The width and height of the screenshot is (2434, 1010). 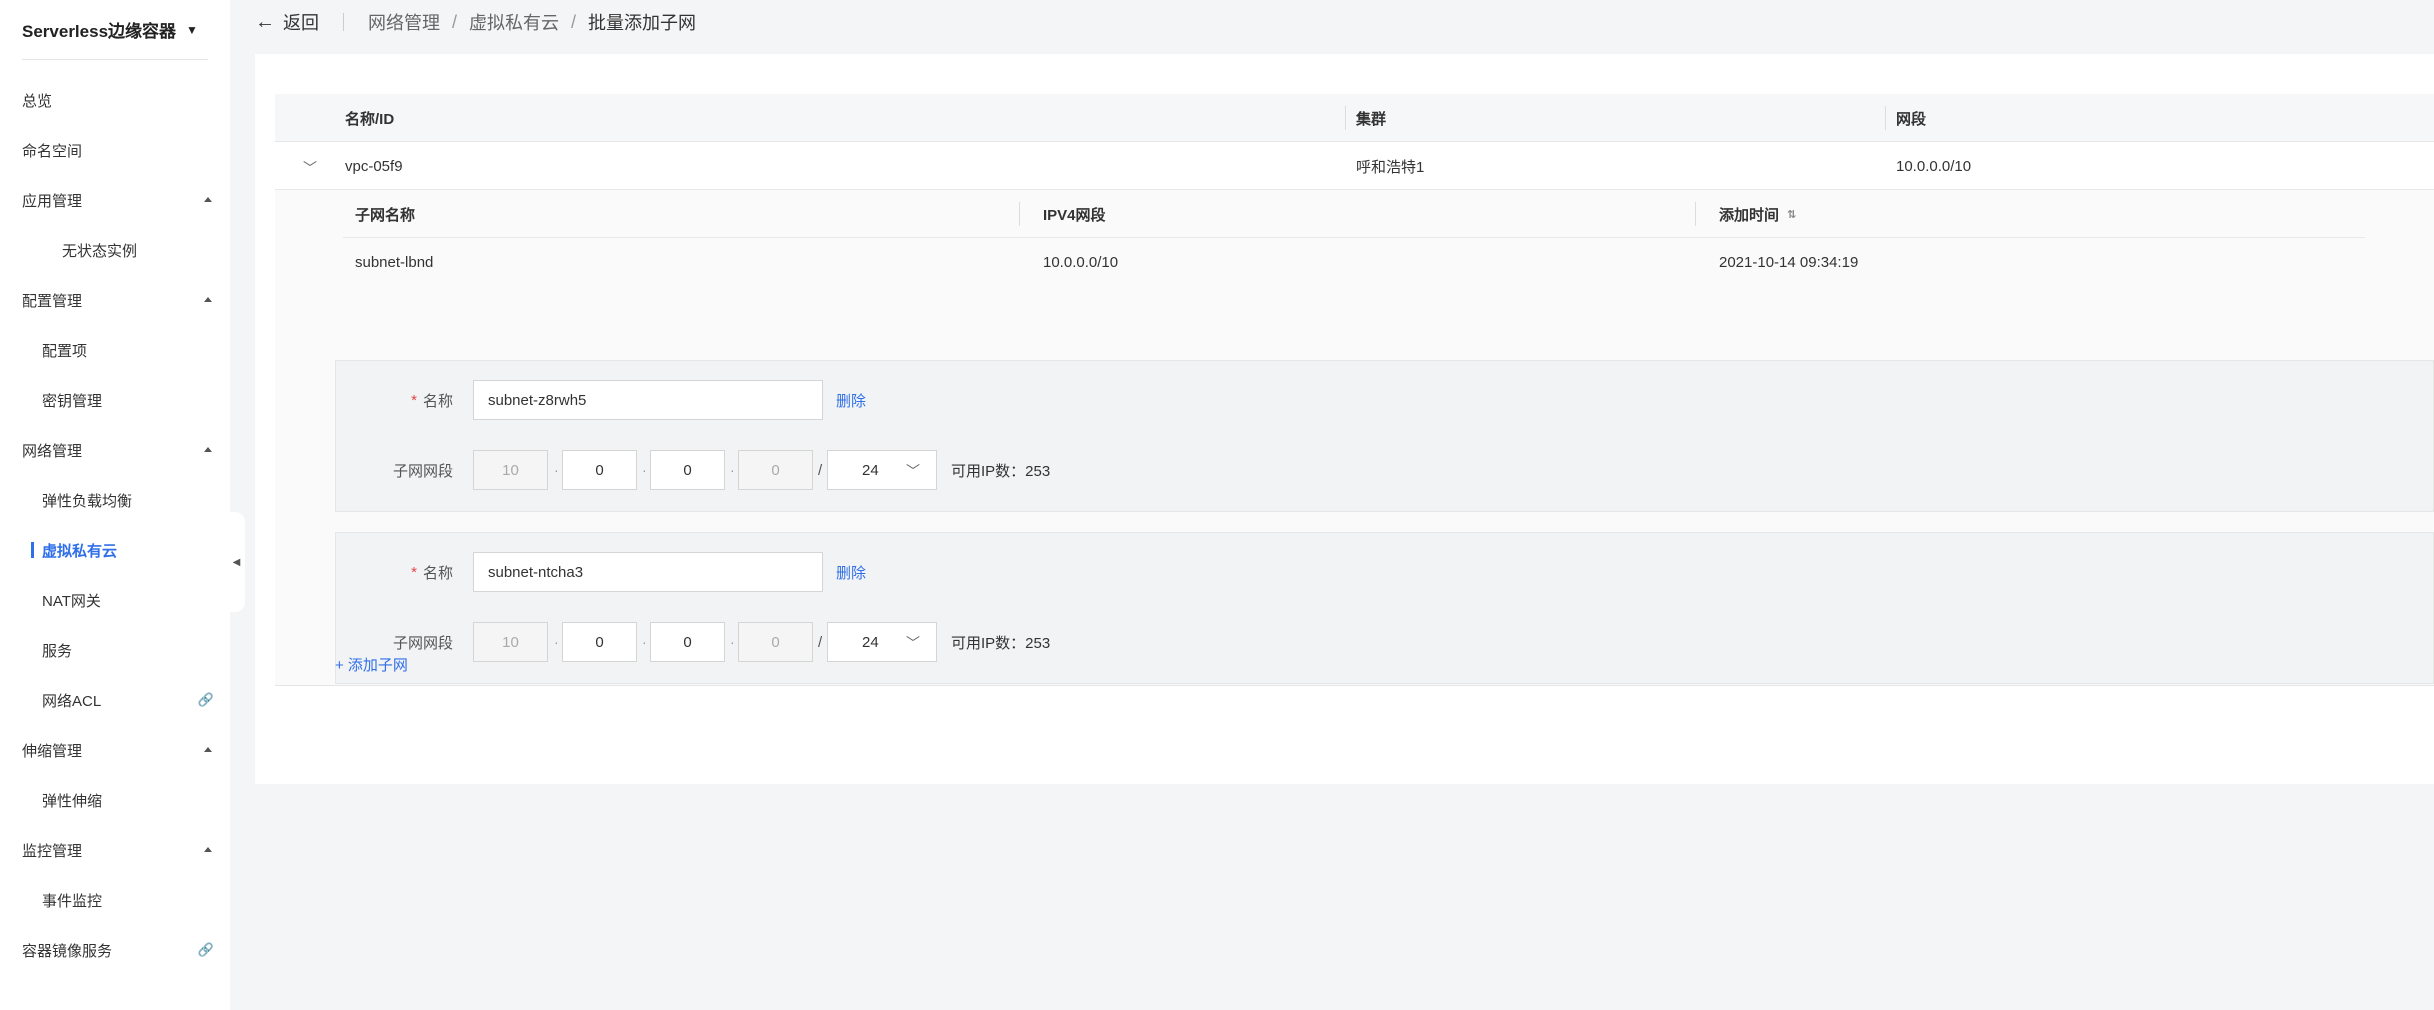 What do you see at coordinates (99, 31) in the screenshot?
I see `product-title: Serverless边缘容器` at bounding box center [99, 31].